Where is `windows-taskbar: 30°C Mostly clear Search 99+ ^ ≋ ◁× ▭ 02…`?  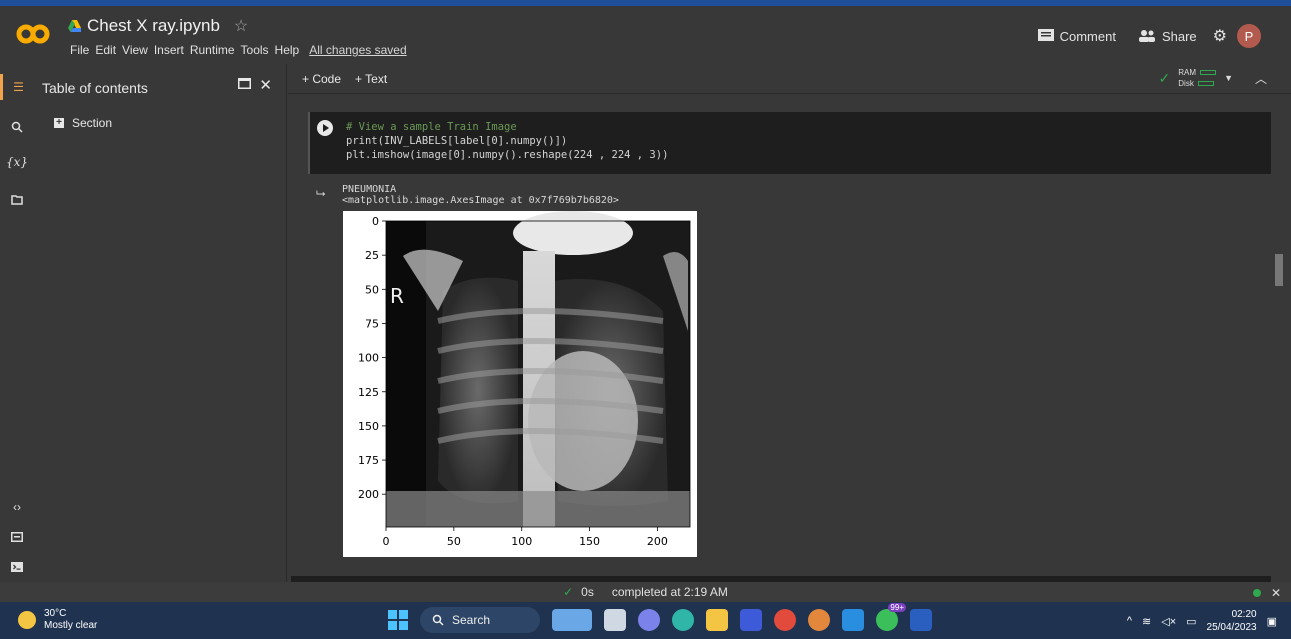
windows-taskbar: 30°C Mostly clear Search 99+ ^ ≋ ◁× ▭ 02… is located at coordinates (645, 620).